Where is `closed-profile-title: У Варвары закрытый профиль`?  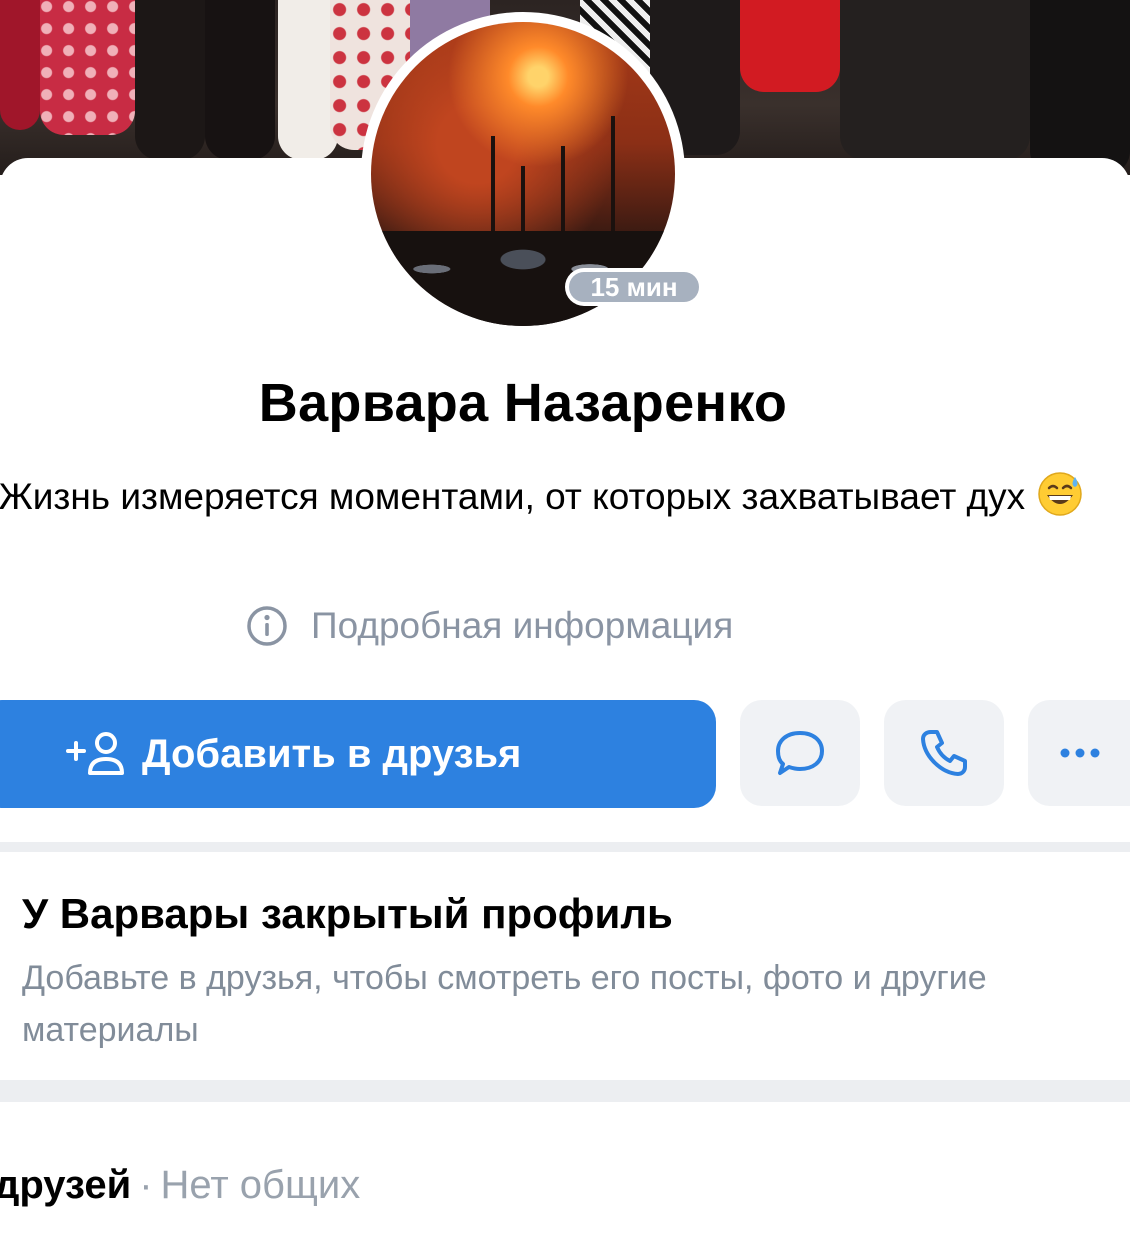
closed-profile-title: У Варвары закрытый профиль is located at coordinates (347, 913).